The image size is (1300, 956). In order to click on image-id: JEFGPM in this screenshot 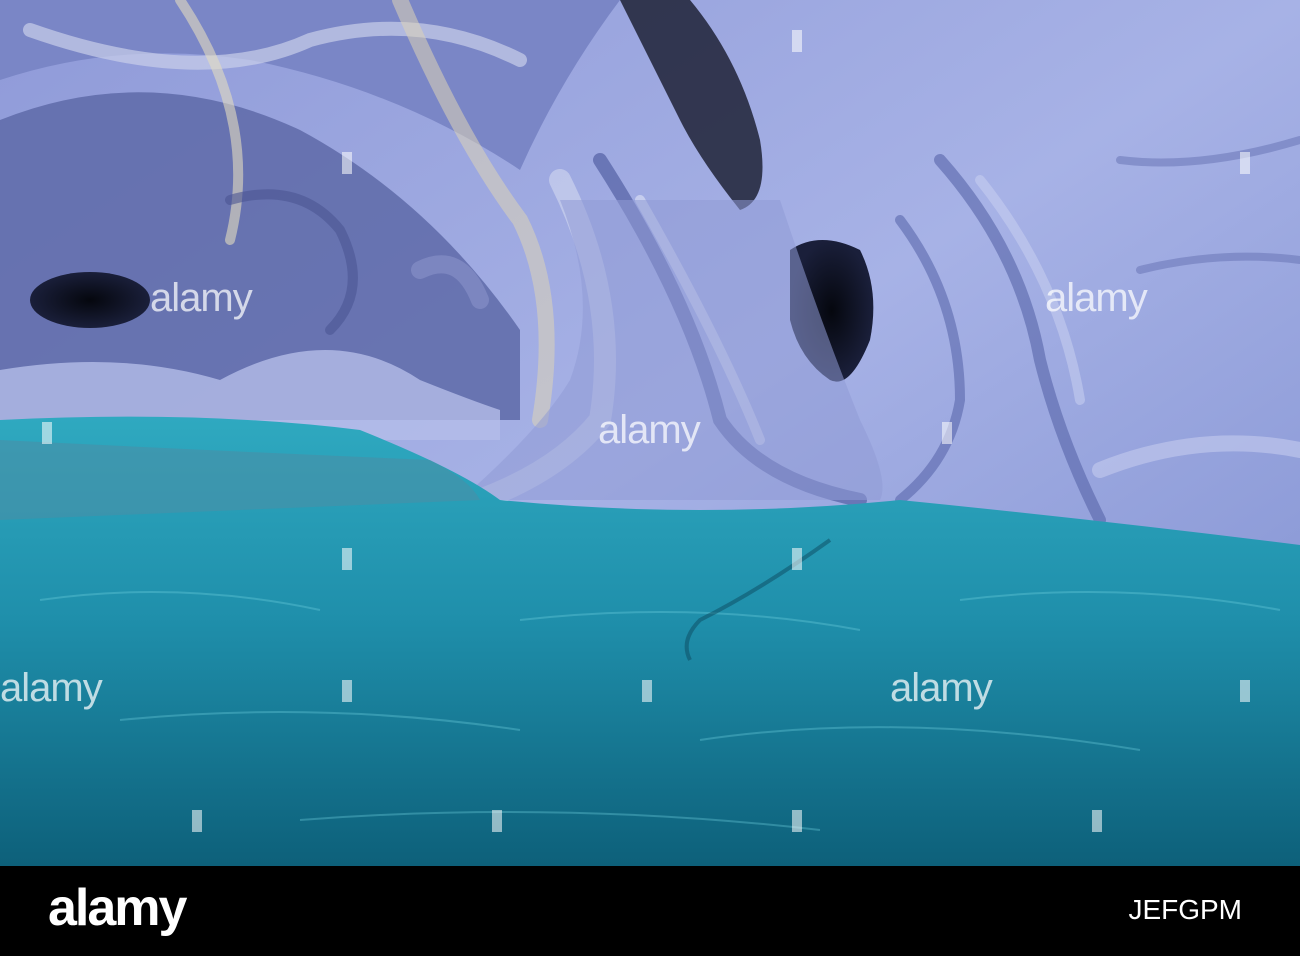, I will do `click(1185, 909)`.